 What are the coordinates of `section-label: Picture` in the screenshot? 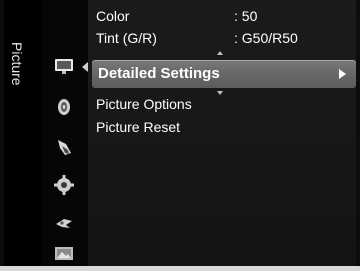 It's located at (17, 72).